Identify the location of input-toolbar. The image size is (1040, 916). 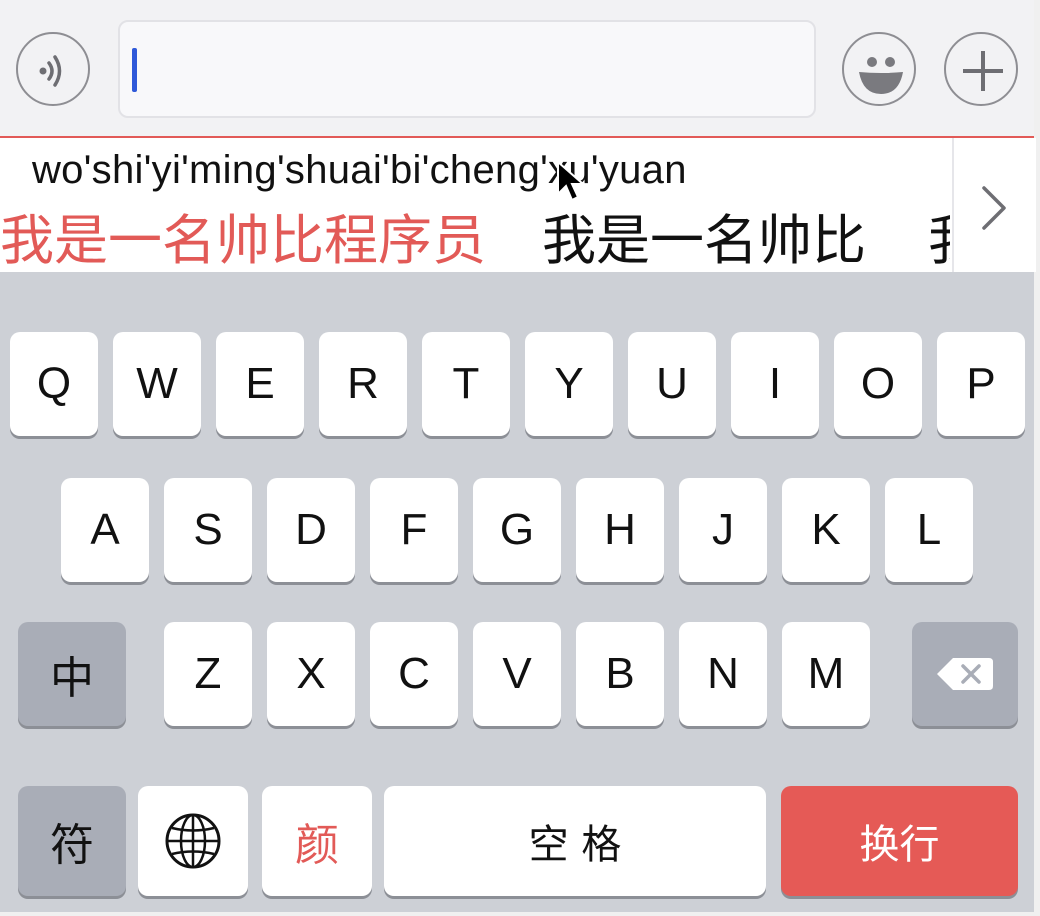
(517, 69).